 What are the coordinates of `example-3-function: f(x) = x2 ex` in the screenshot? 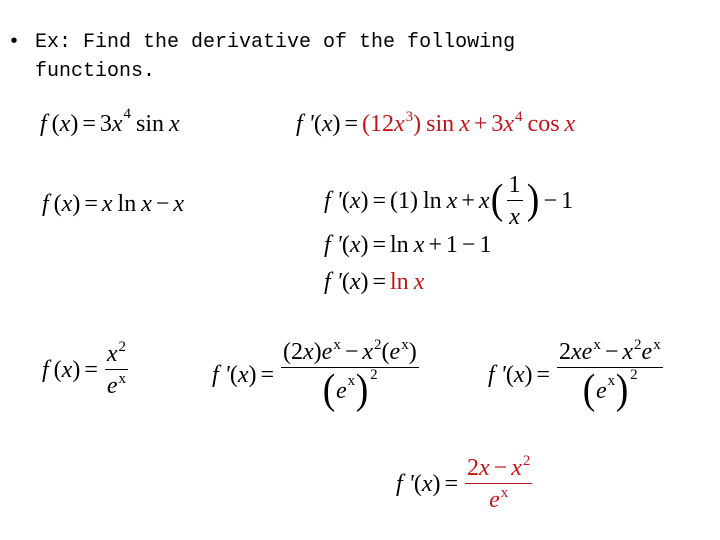 It's located at (85, 369).